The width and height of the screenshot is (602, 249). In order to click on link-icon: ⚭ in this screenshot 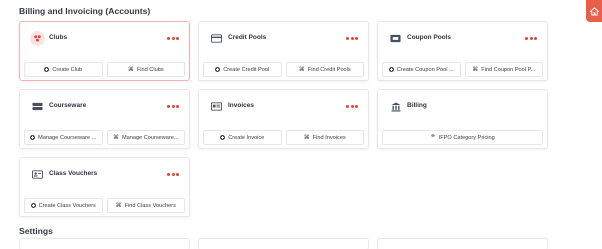, I will do `click(433, 137)`.